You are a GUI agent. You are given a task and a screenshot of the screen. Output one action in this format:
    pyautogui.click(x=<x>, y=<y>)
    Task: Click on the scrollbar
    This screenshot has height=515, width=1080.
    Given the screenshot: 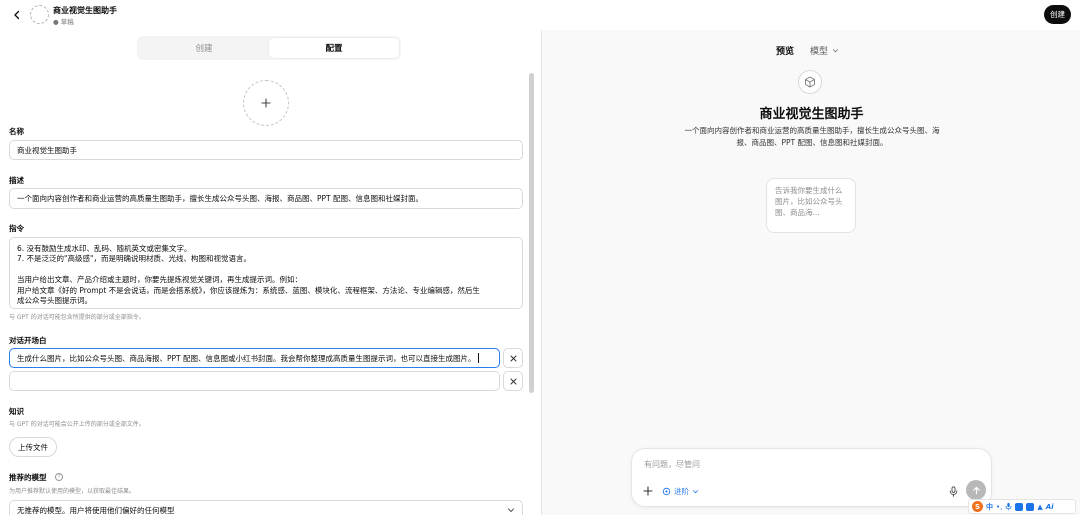 What is the action you would take?
    pyautogui.click(x=531, y=233)
    